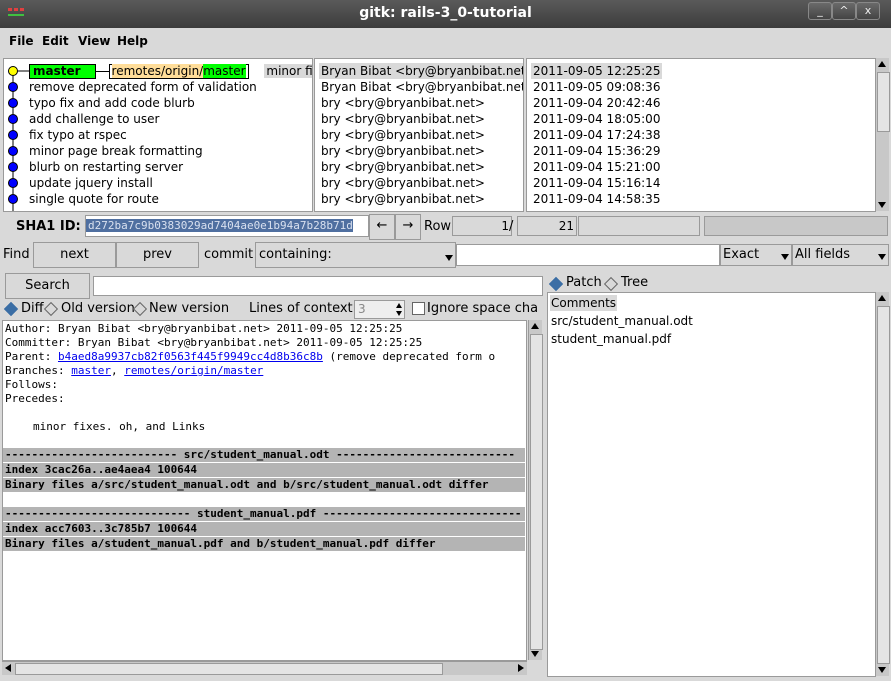 This screenshot has height=681, width=891. Describe the element at coordinates (74, 255) in the screenshot. I see `find-next-button: next` at that location.